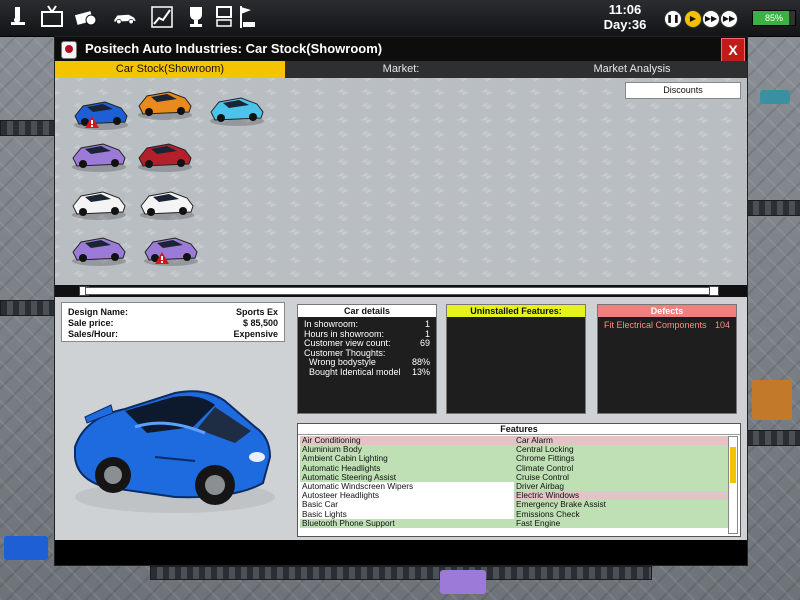 The image size is (800, 600). Describe the element at coordinates (407, 459) in the screenshot. I see `feature-item: Ambient Cabin Lighting` at that location.